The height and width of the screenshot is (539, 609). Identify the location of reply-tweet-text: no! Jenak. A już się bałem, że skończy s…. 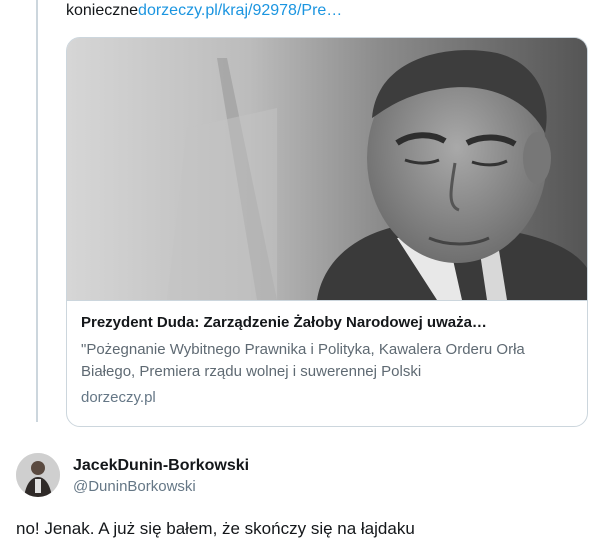
(215, 528).